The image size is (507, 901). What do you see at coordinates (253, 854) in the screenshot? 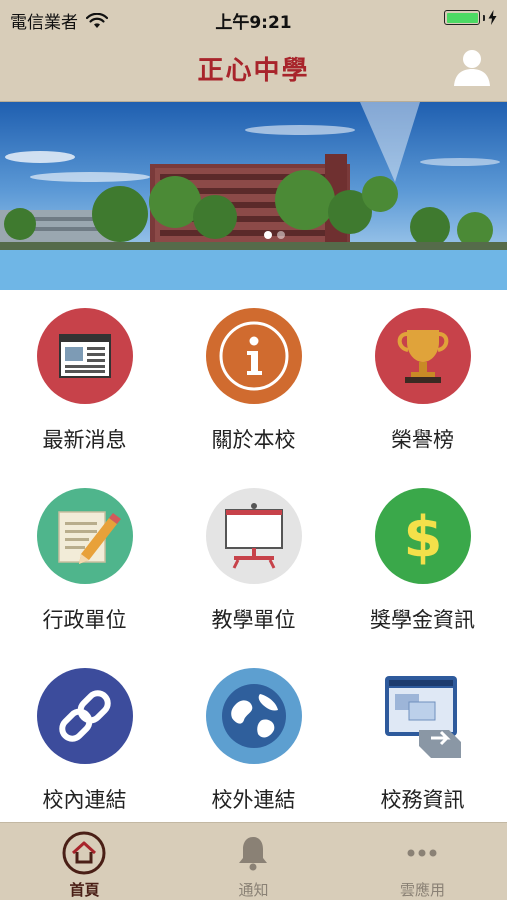
I see `bell-icon` at bounding box center [253, 854].